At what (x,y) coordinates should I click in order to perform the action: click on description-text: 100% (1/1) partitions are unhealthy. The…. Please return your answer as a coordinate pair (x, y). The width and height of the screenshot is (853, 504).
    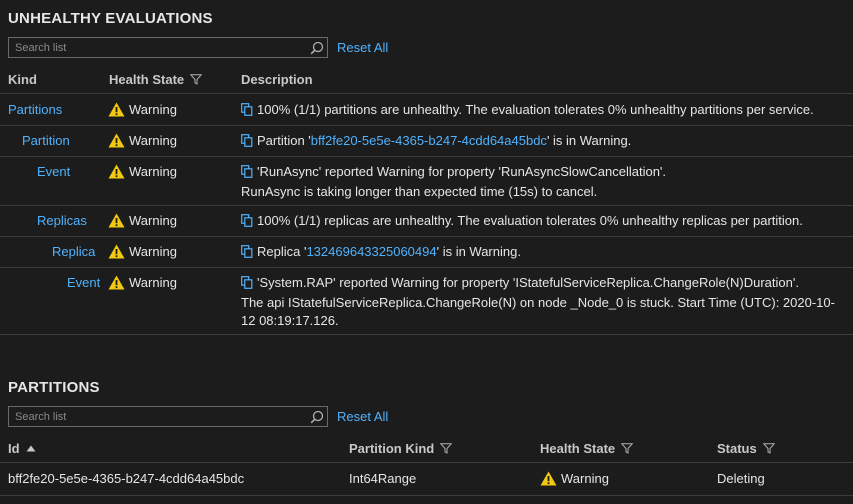
    Looking at the image, I should click on (535, 109).